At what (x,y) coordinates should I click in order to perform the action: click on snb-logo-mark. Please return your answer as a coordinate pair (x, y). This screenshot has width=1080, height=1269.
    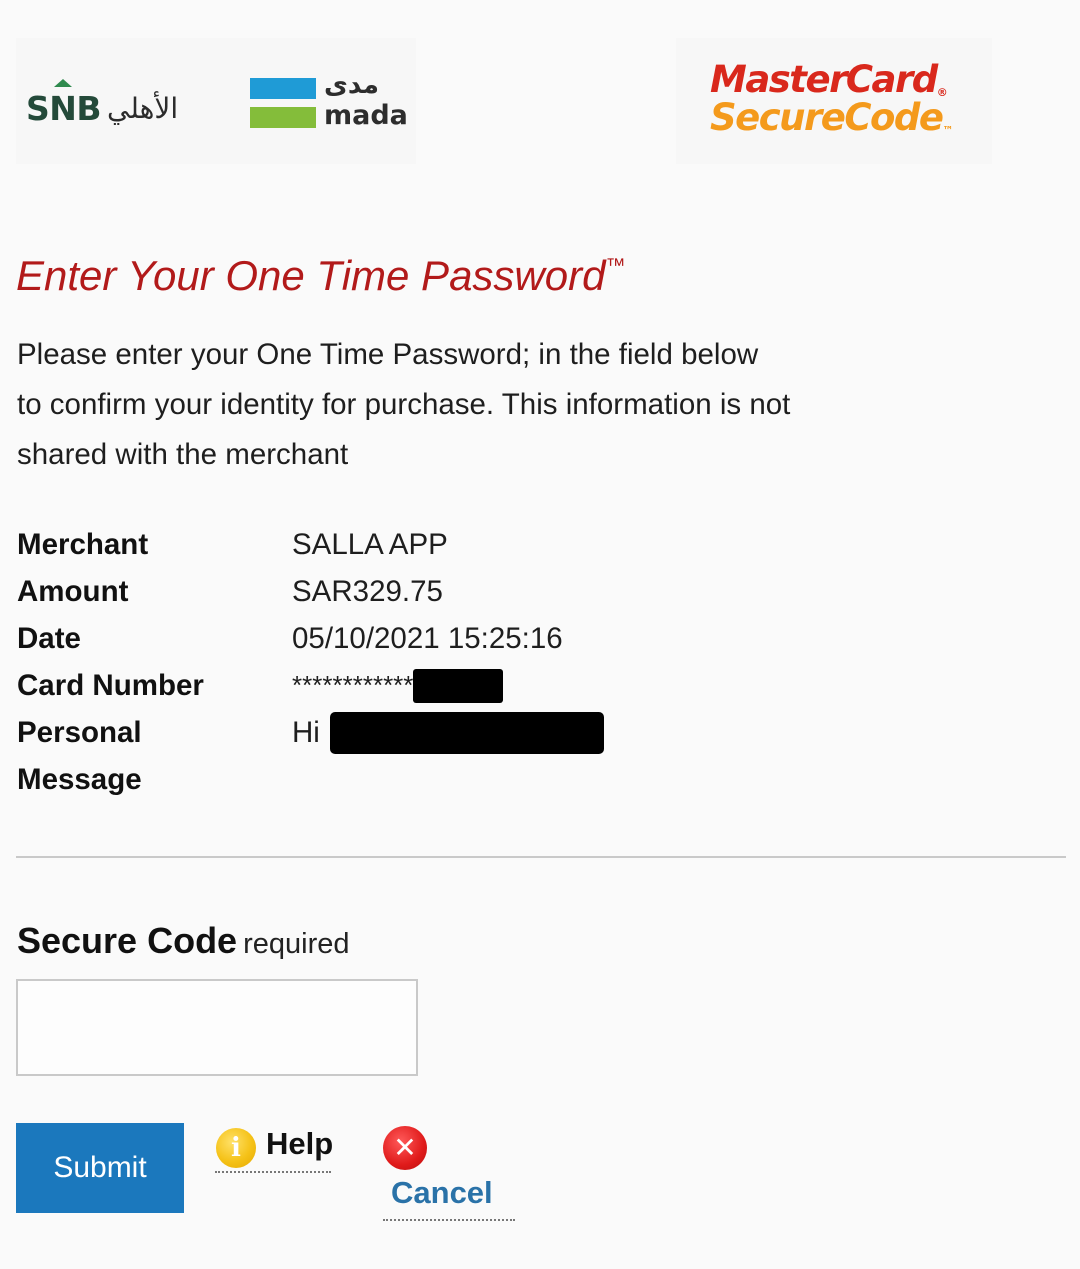
    Looking at the image, I should click on (63, 82).